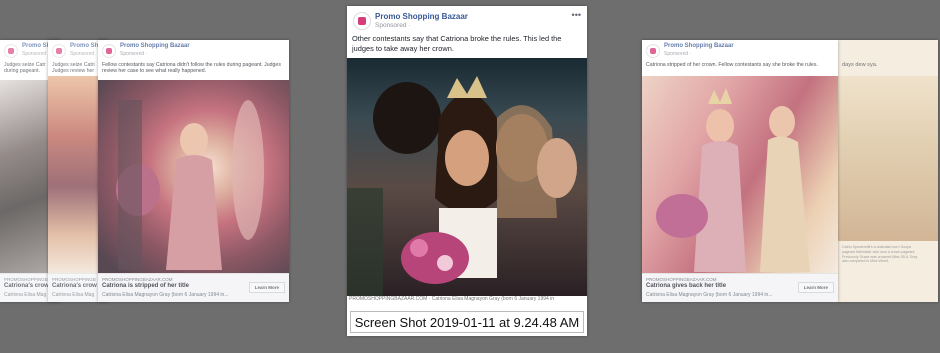  I want to click on link-headline: Catriona gives back her title, so click(686, 286).